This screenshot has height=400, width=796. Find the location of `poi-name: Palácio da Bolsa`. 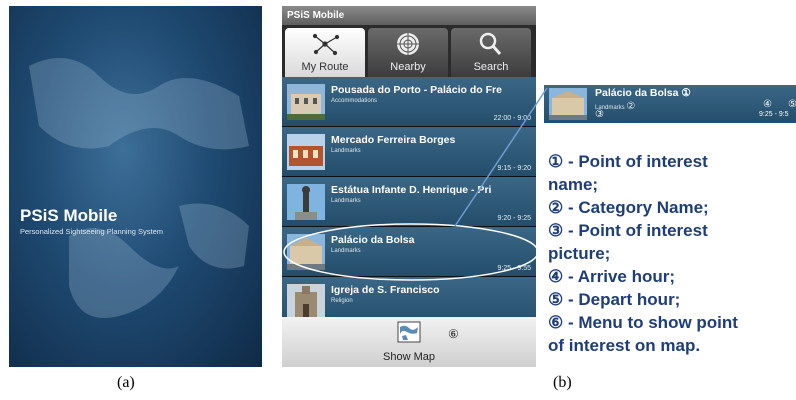

poi-name: Palácio da Bolsa is located at coordinates (373, 240).